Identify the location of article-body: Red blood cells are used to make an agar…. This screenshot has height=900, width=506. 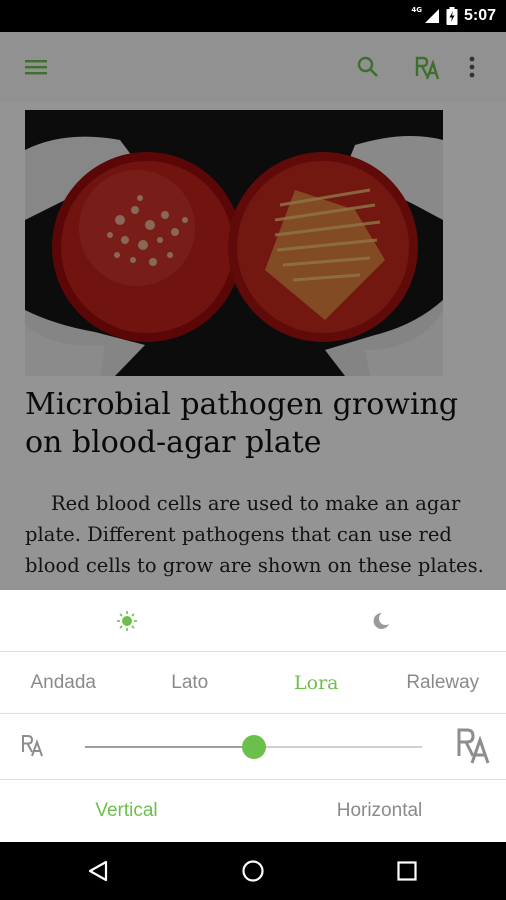
(254, 534).